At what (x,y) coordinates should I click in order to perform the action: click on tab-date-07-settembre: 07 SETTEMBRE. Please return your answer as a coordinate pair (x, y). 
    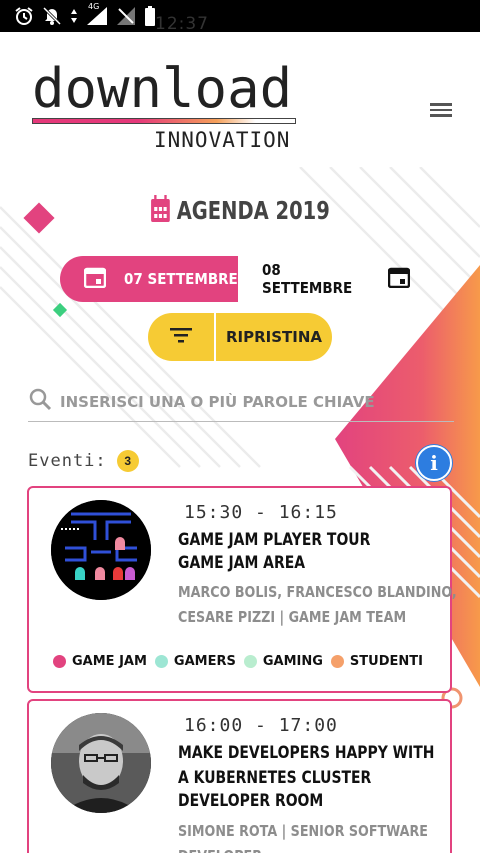
    Looking at the image, I should click on (149, 279).